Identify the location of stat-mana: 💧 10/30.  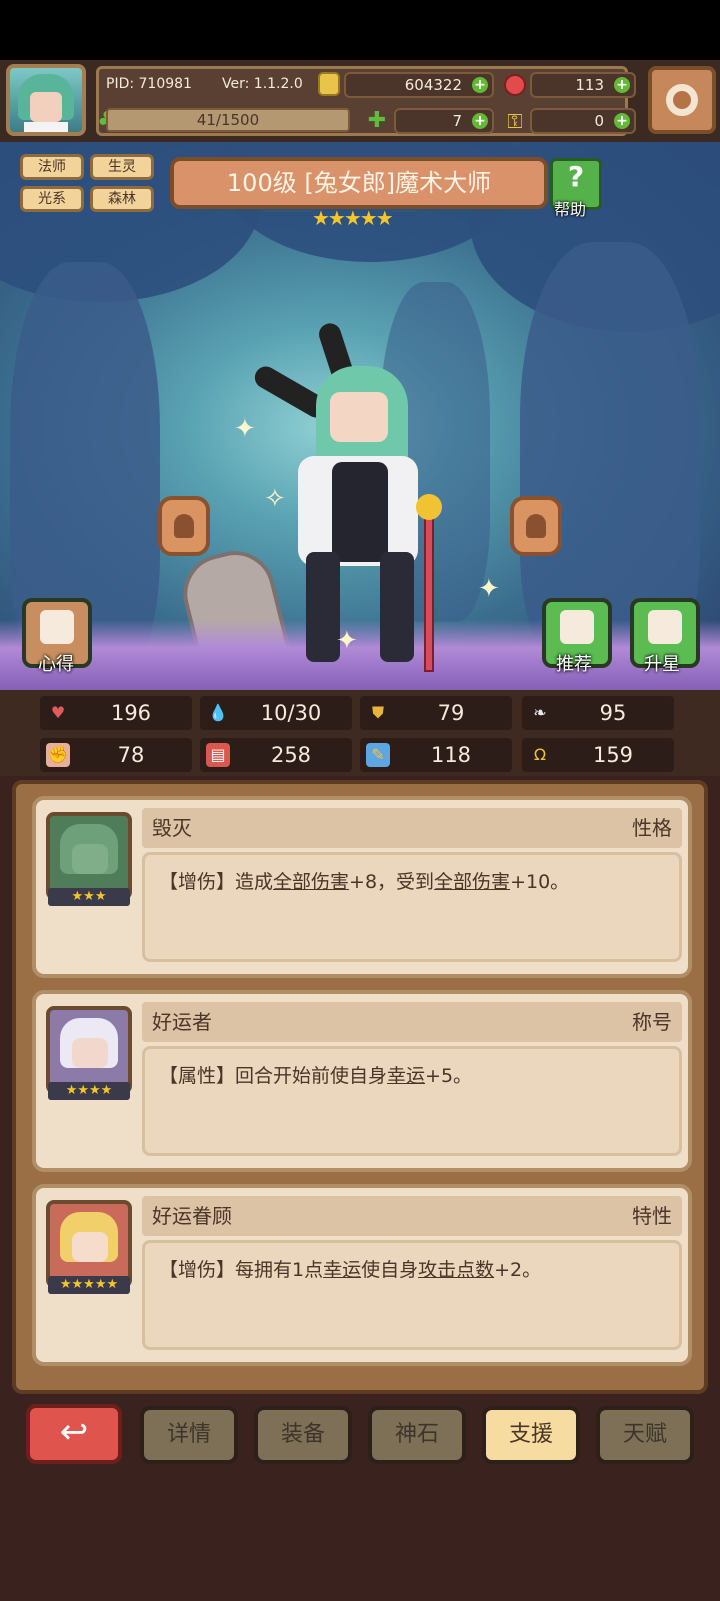
(276, 713).